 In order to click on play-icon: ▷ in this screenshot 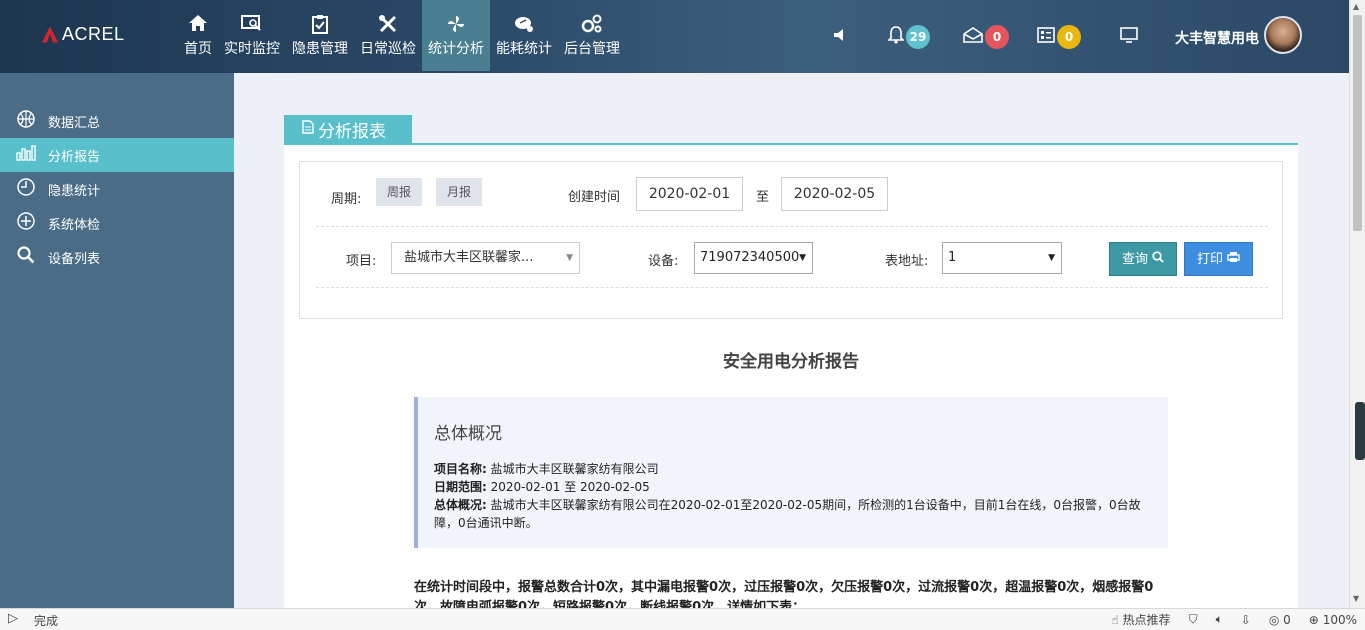, I will do `click(13, 618)`.